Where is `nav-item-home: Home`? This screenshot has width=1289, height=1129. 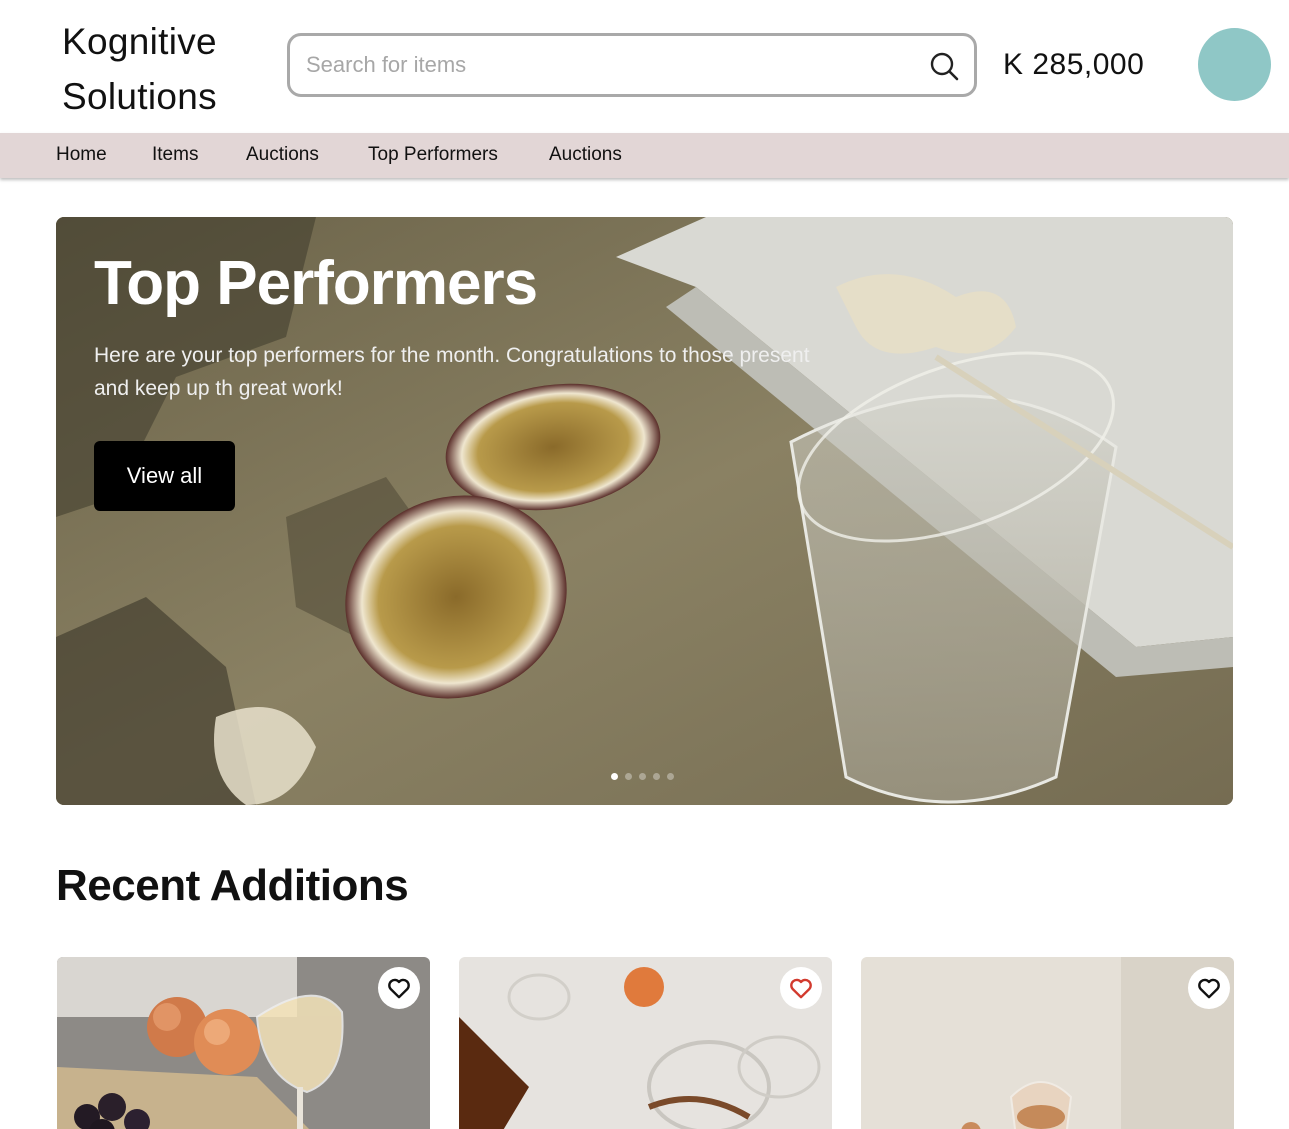 nav-item-home: Home is located at coordinates (81, 155).